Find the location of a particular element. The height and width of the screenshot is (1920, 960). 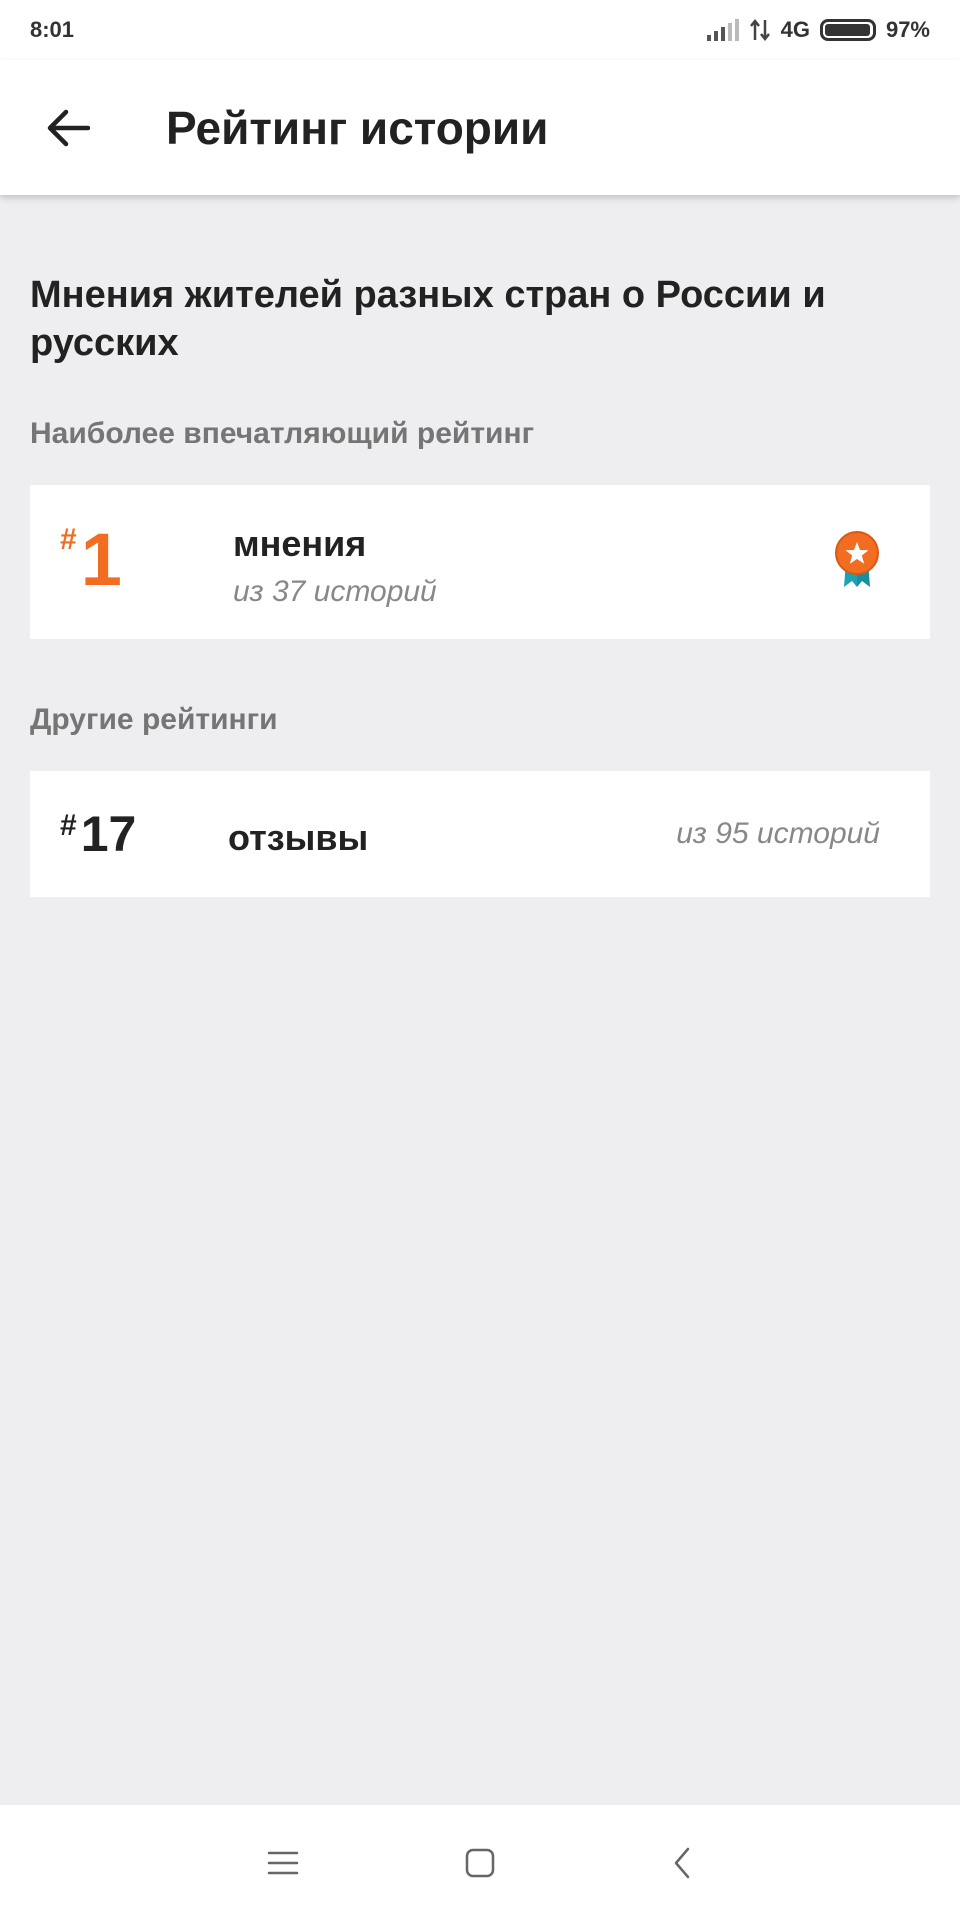

arrow-left-icon is located at coordinates (68, 127).